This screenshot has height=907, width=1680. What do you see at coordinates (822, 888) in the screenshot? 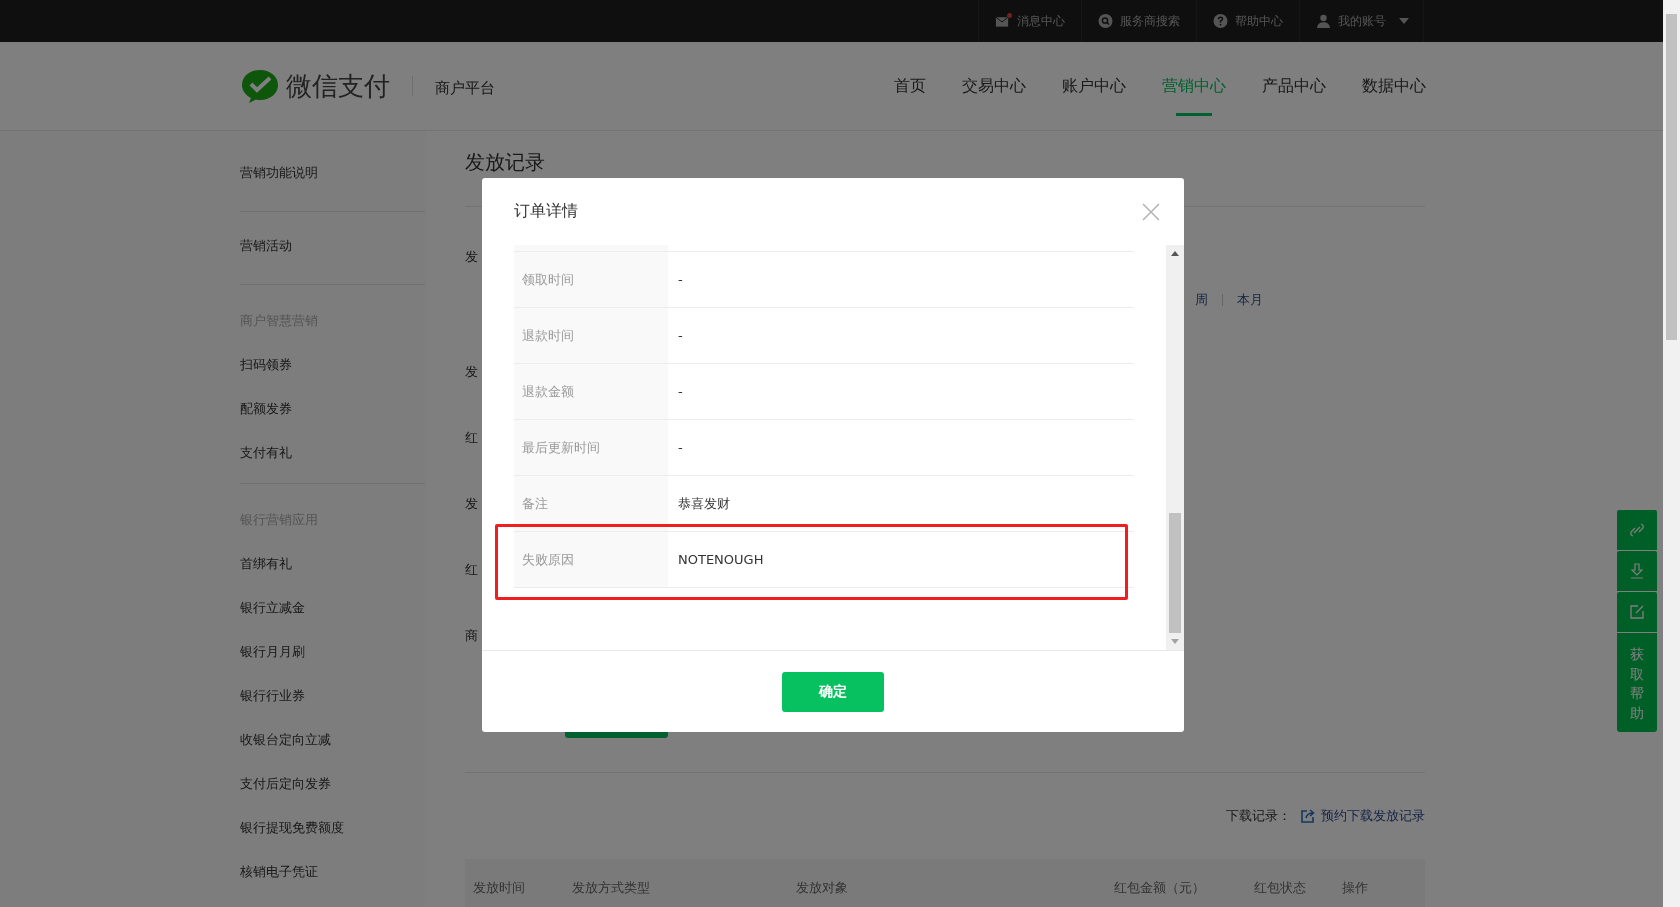
I see `column-header: 发放对象` at bounding box center [822, 888].